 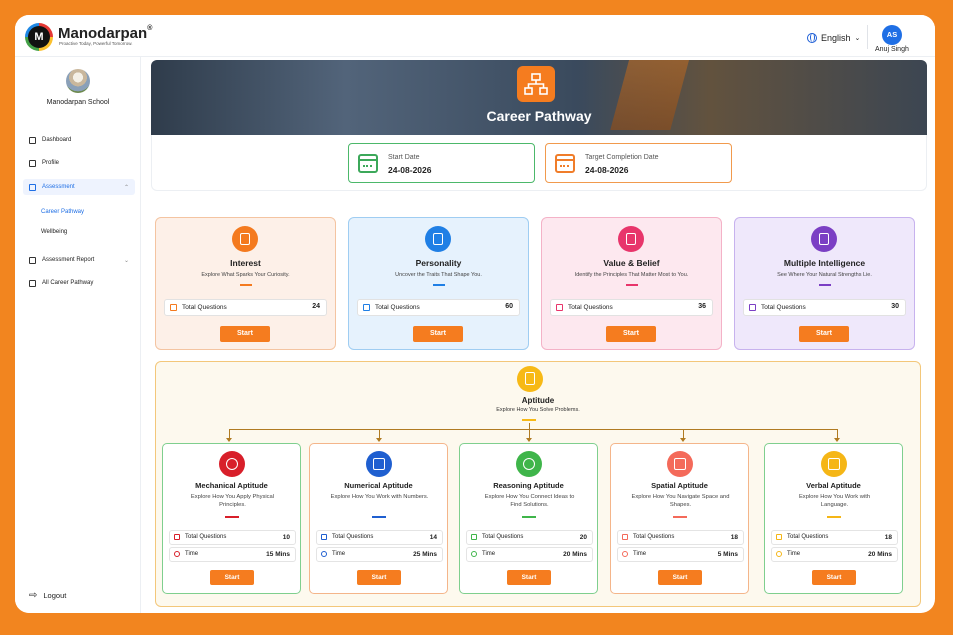 I want to click on language-label: English, so click(x=836, y=38).